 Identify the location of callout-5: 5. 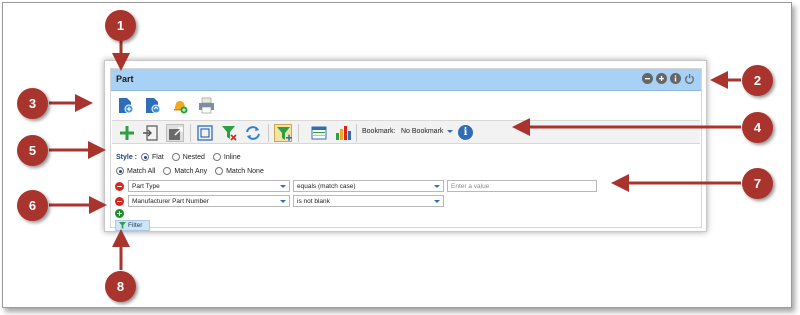
(32, 150).